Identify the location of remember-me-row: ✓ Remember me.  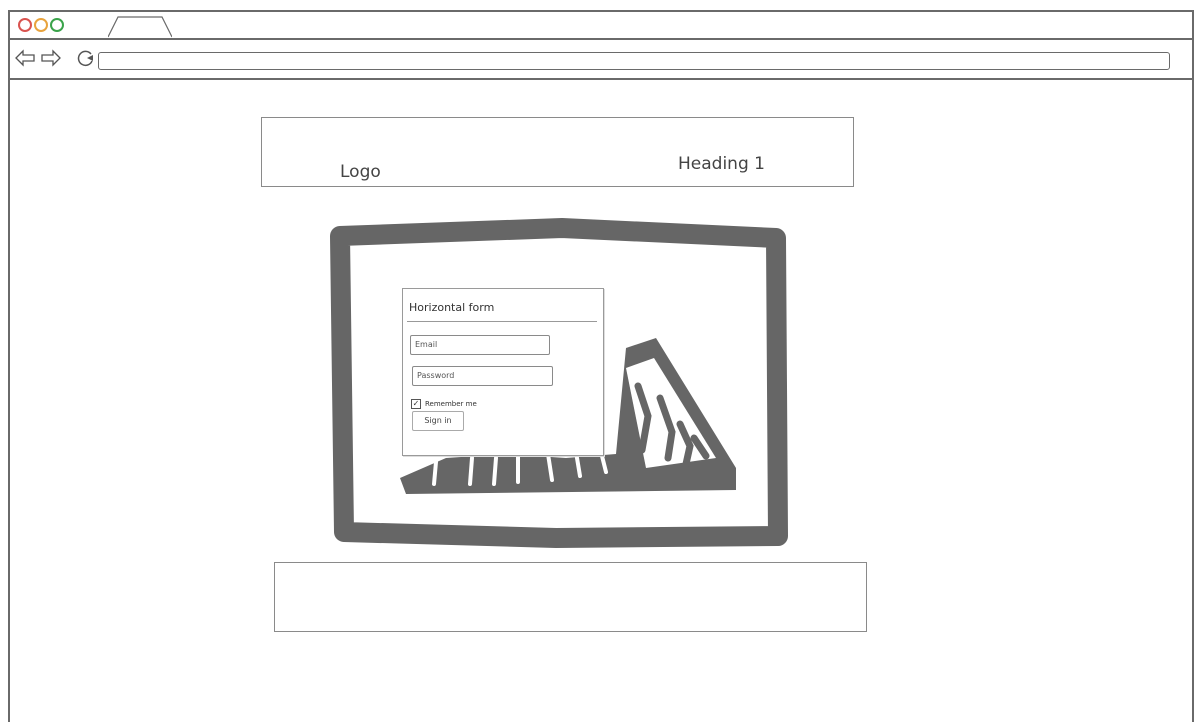
(444, 404).